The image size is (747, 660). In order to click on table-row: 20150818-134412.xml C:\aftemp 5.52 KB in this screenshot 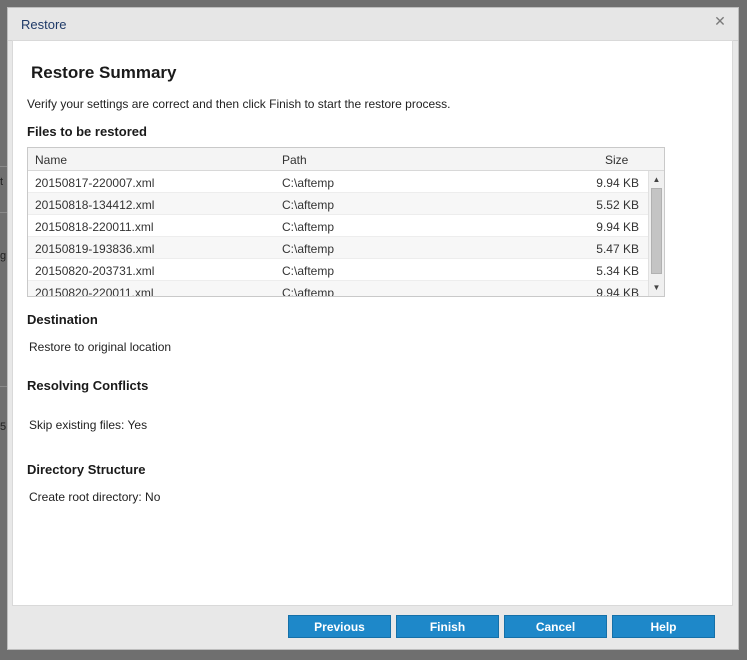, I will do `click(338, 204)`.